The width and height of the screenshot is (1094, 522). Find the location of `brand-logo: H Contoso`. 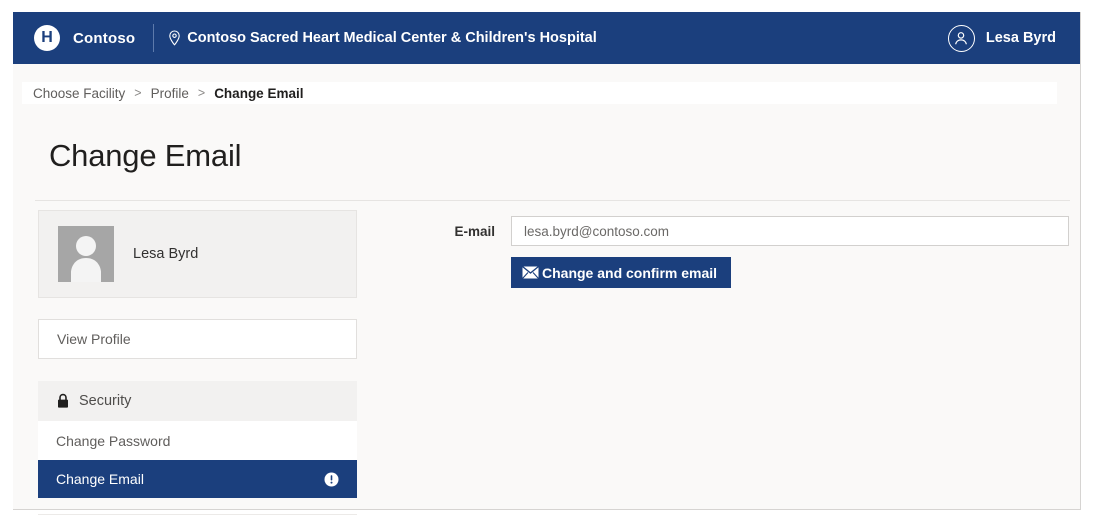

brand-logo: H Contoso is located at coordinates (84, 38).